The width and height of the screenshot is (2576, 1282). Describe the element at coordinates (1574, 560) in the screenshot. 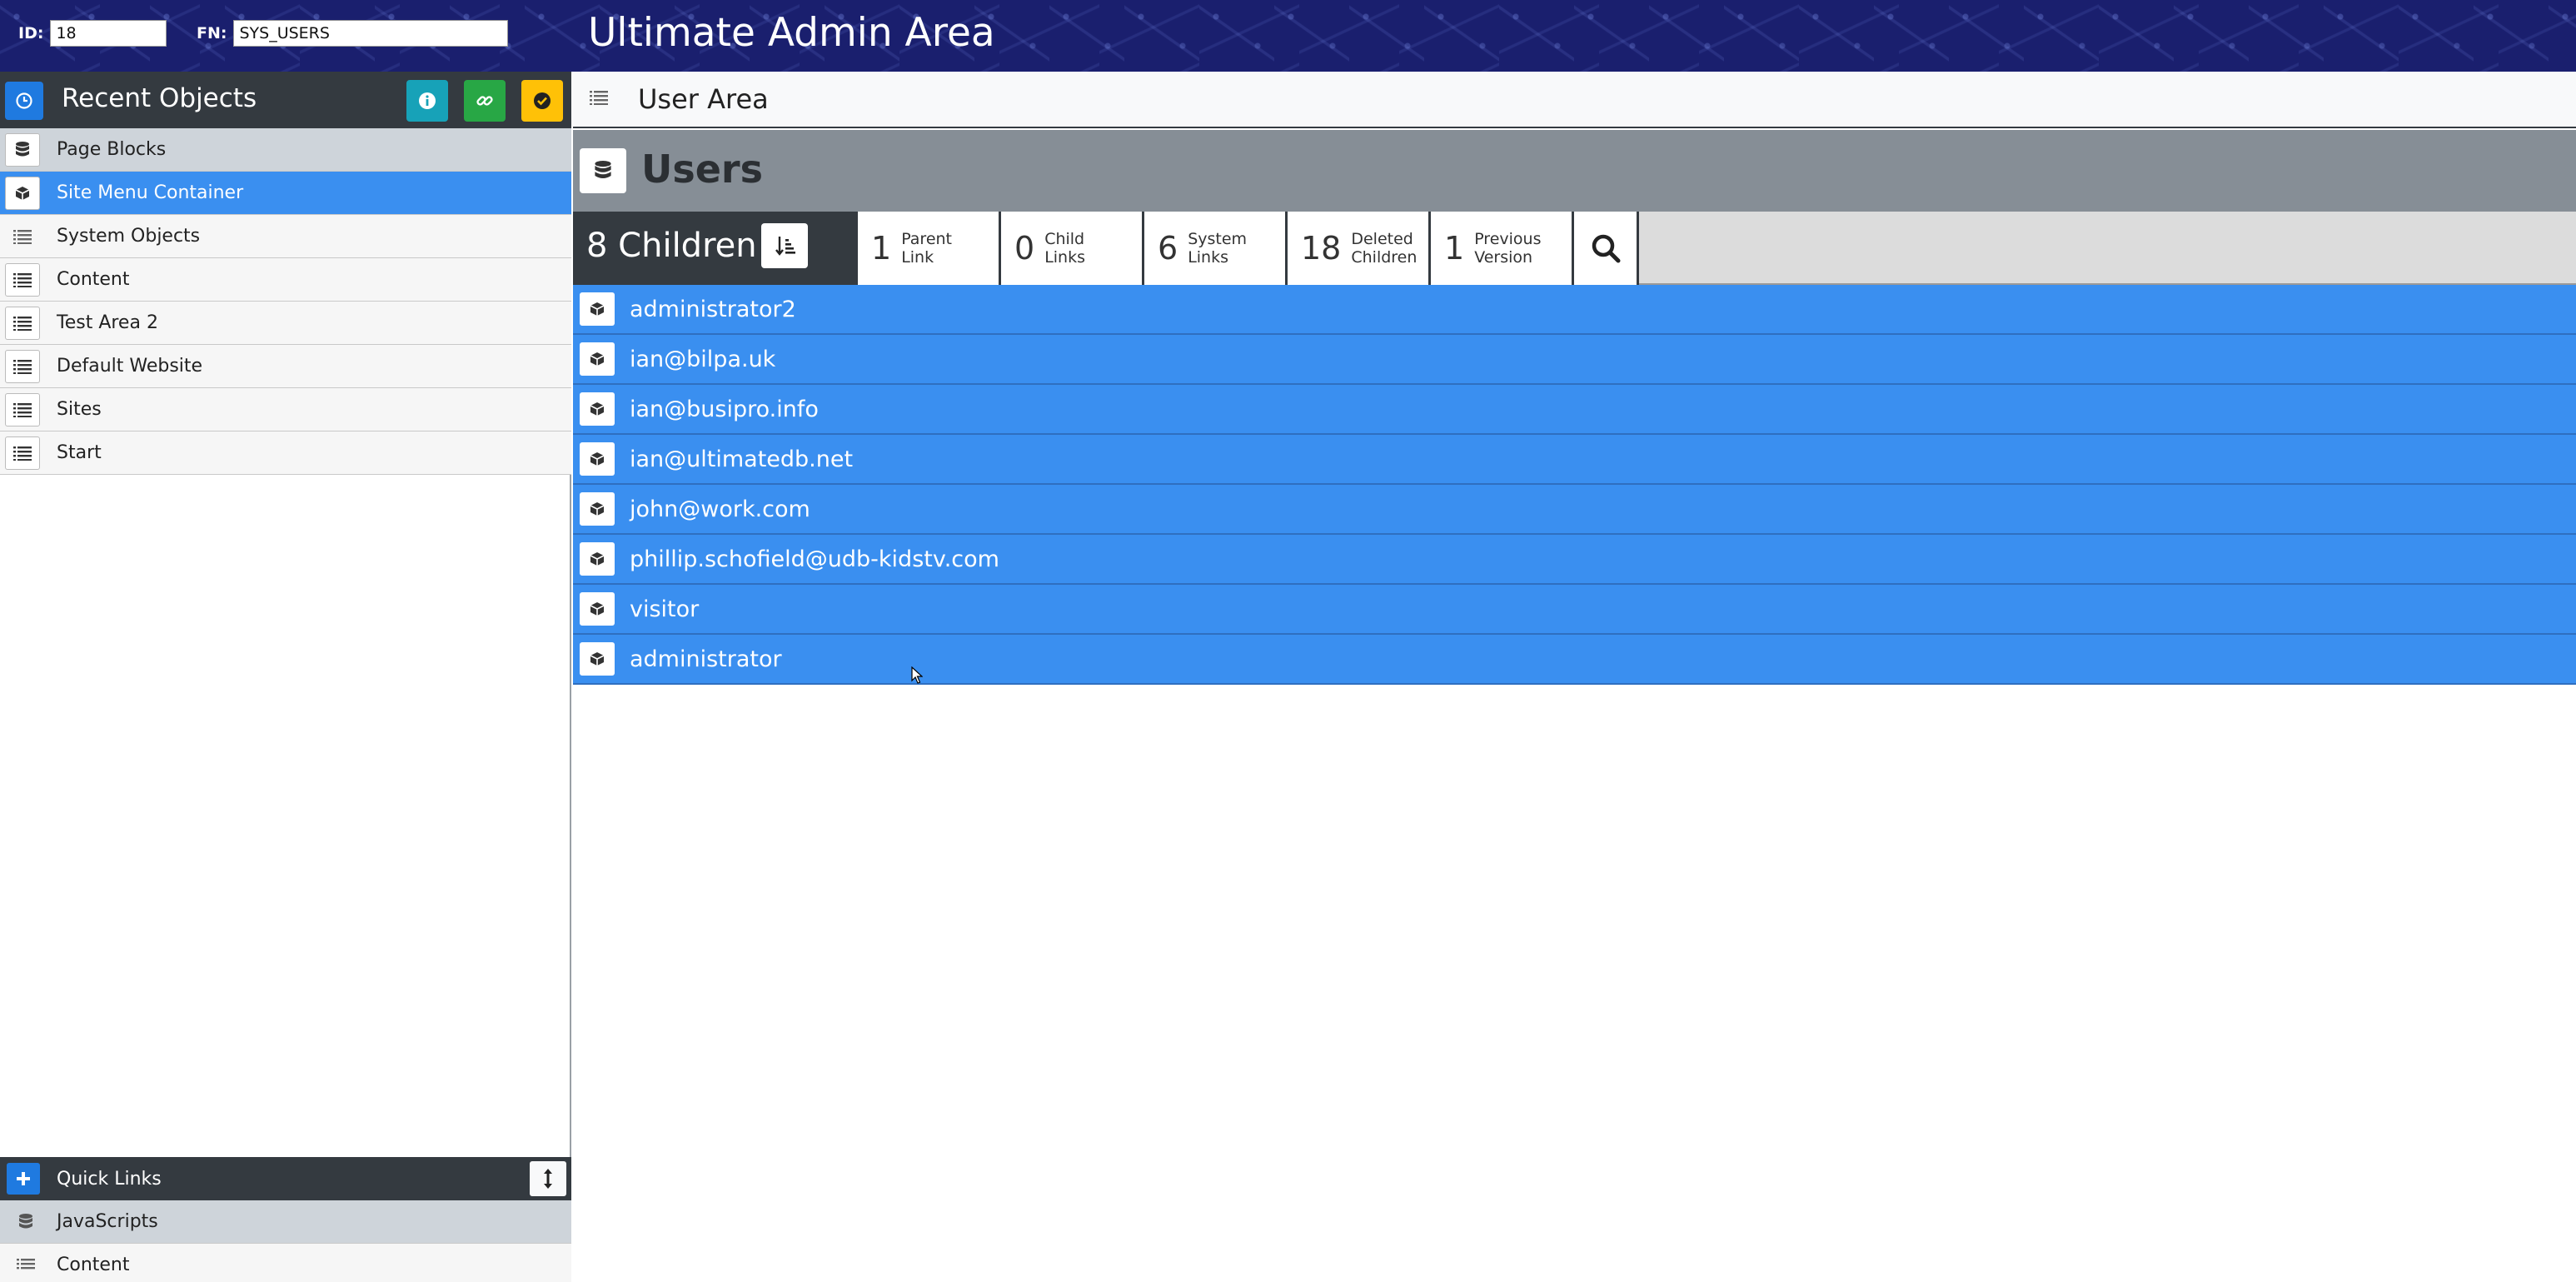

I see `list-item: phillip.schofield@udb-kidstv.com` at that location.